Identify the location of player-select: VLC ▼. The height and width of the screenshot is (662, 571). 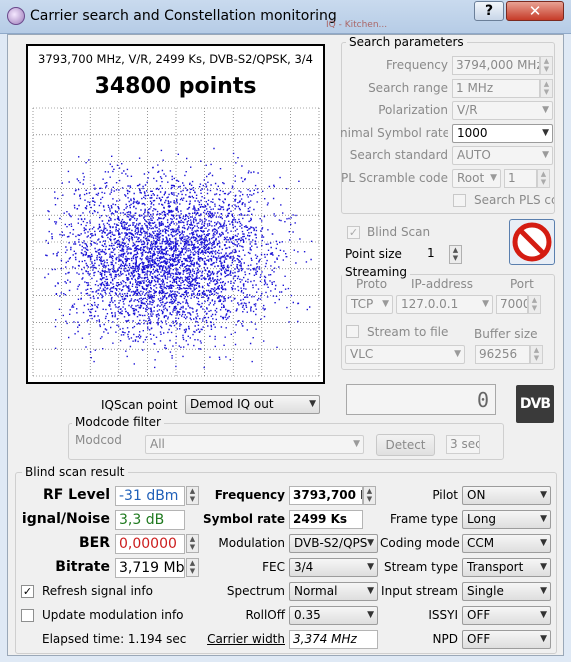
(405, 354).